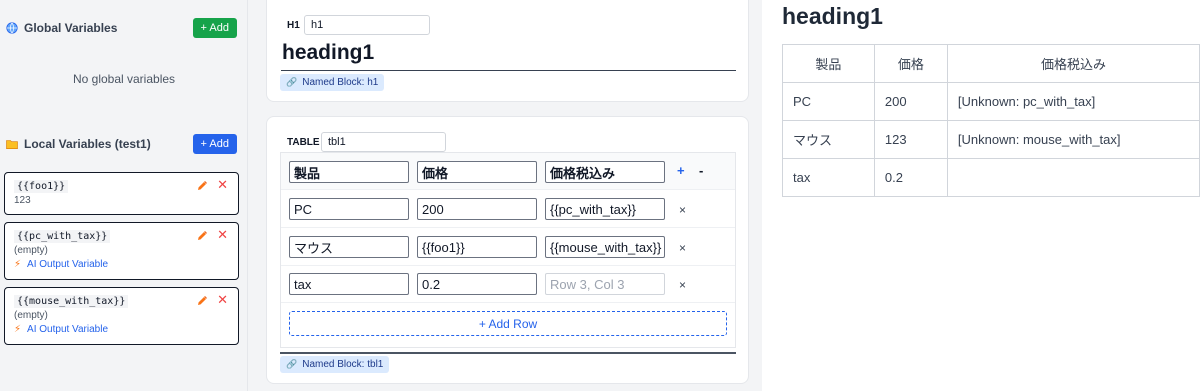 The width and height of the screenshot is (1200, 391). What do you see at coordinates (349, 247) in the screenshot?
I see `table-cell: マウス` at bounding box center [349, 247].